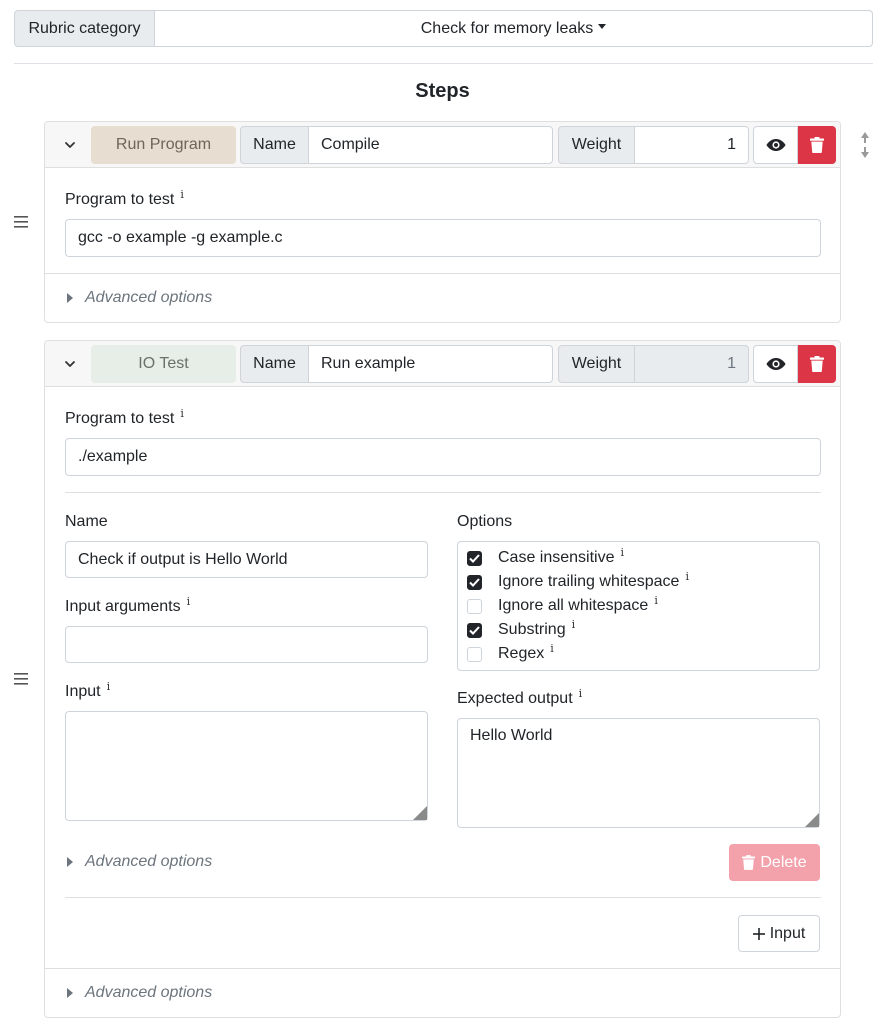  What do you see at coordinates (573, 605) in the screenshot?
I see `option-label: Ignore all whitespace` at bounding box center [573, 605].